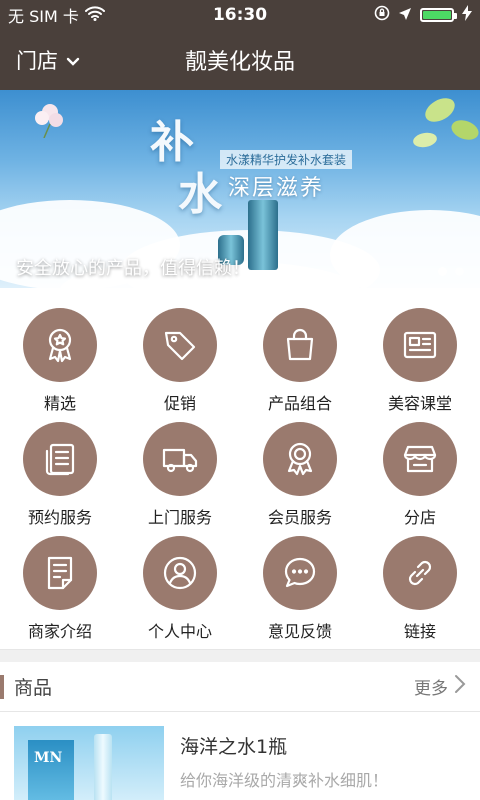  I want to click on menu-item-beauty-class: 美容课堂, so click(420, 365).